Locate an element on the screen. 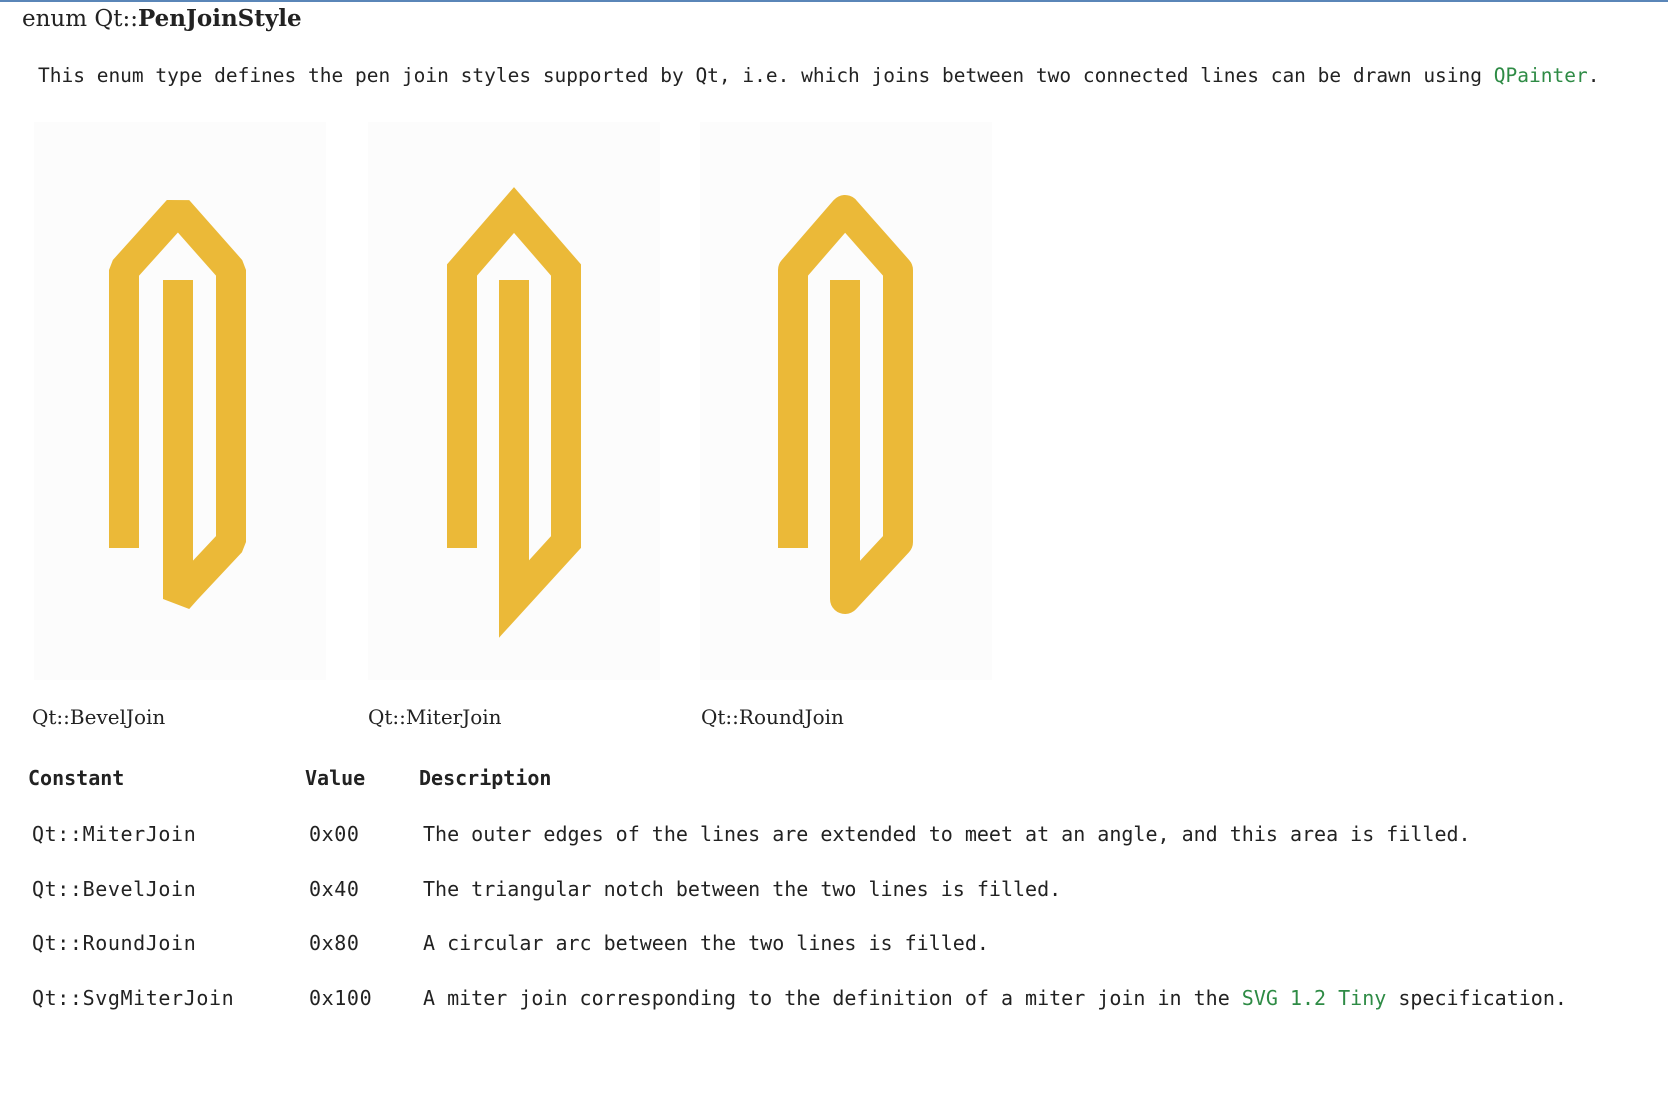 This screenshot has width=1668, height=1098. bevel-join-figure is located at coordinates (180, 401).